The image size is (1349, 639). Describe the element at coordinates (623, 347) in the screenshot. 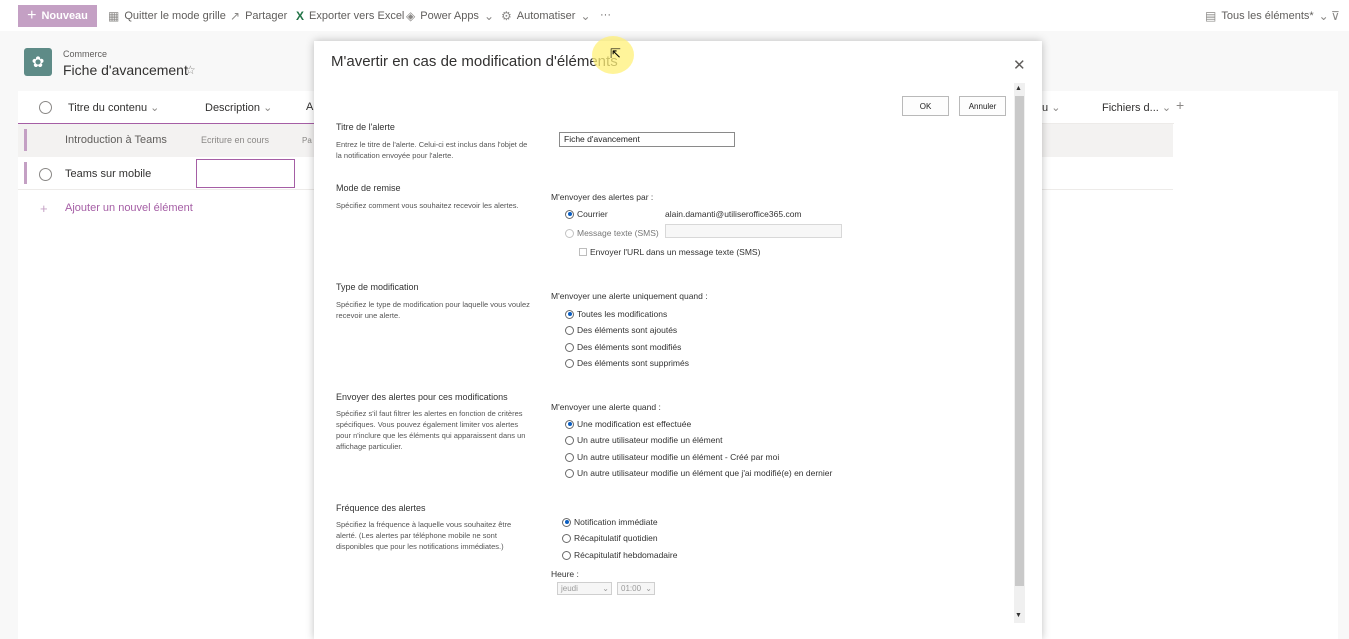

I see `change-type-option: Des éléments sont modifiés` at that location.